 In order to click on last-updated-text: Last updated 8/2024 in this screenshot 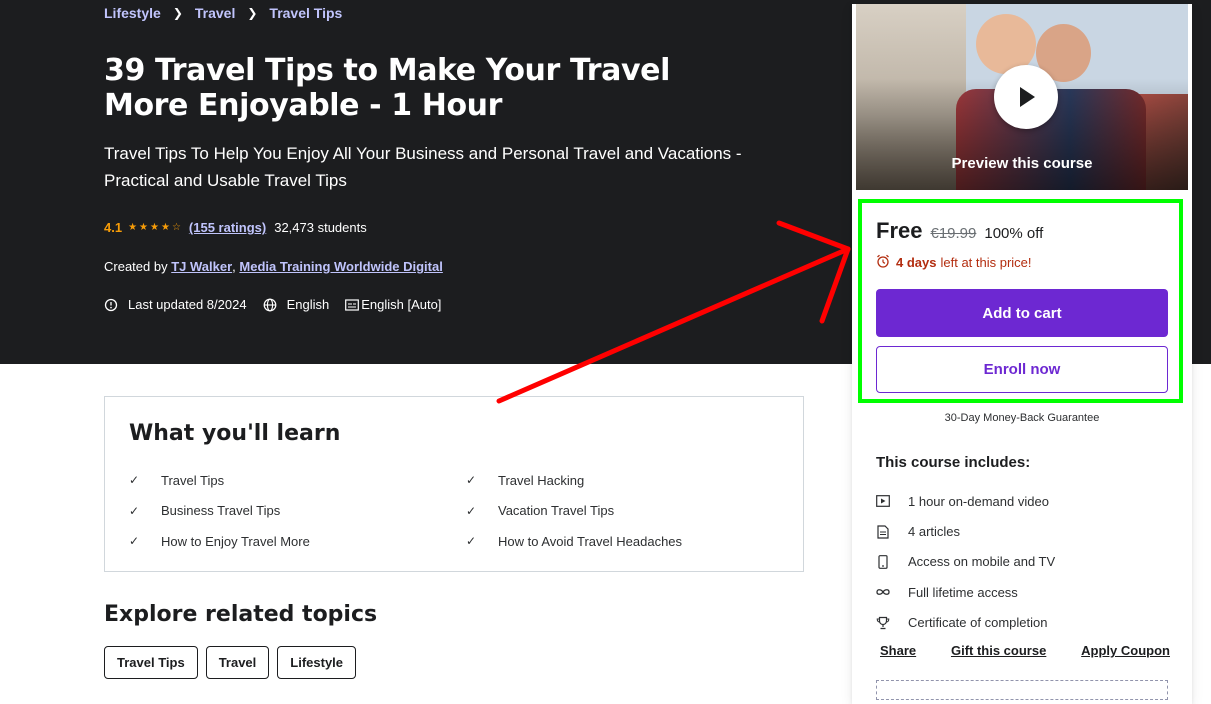, I will do `click(187, 304)`.